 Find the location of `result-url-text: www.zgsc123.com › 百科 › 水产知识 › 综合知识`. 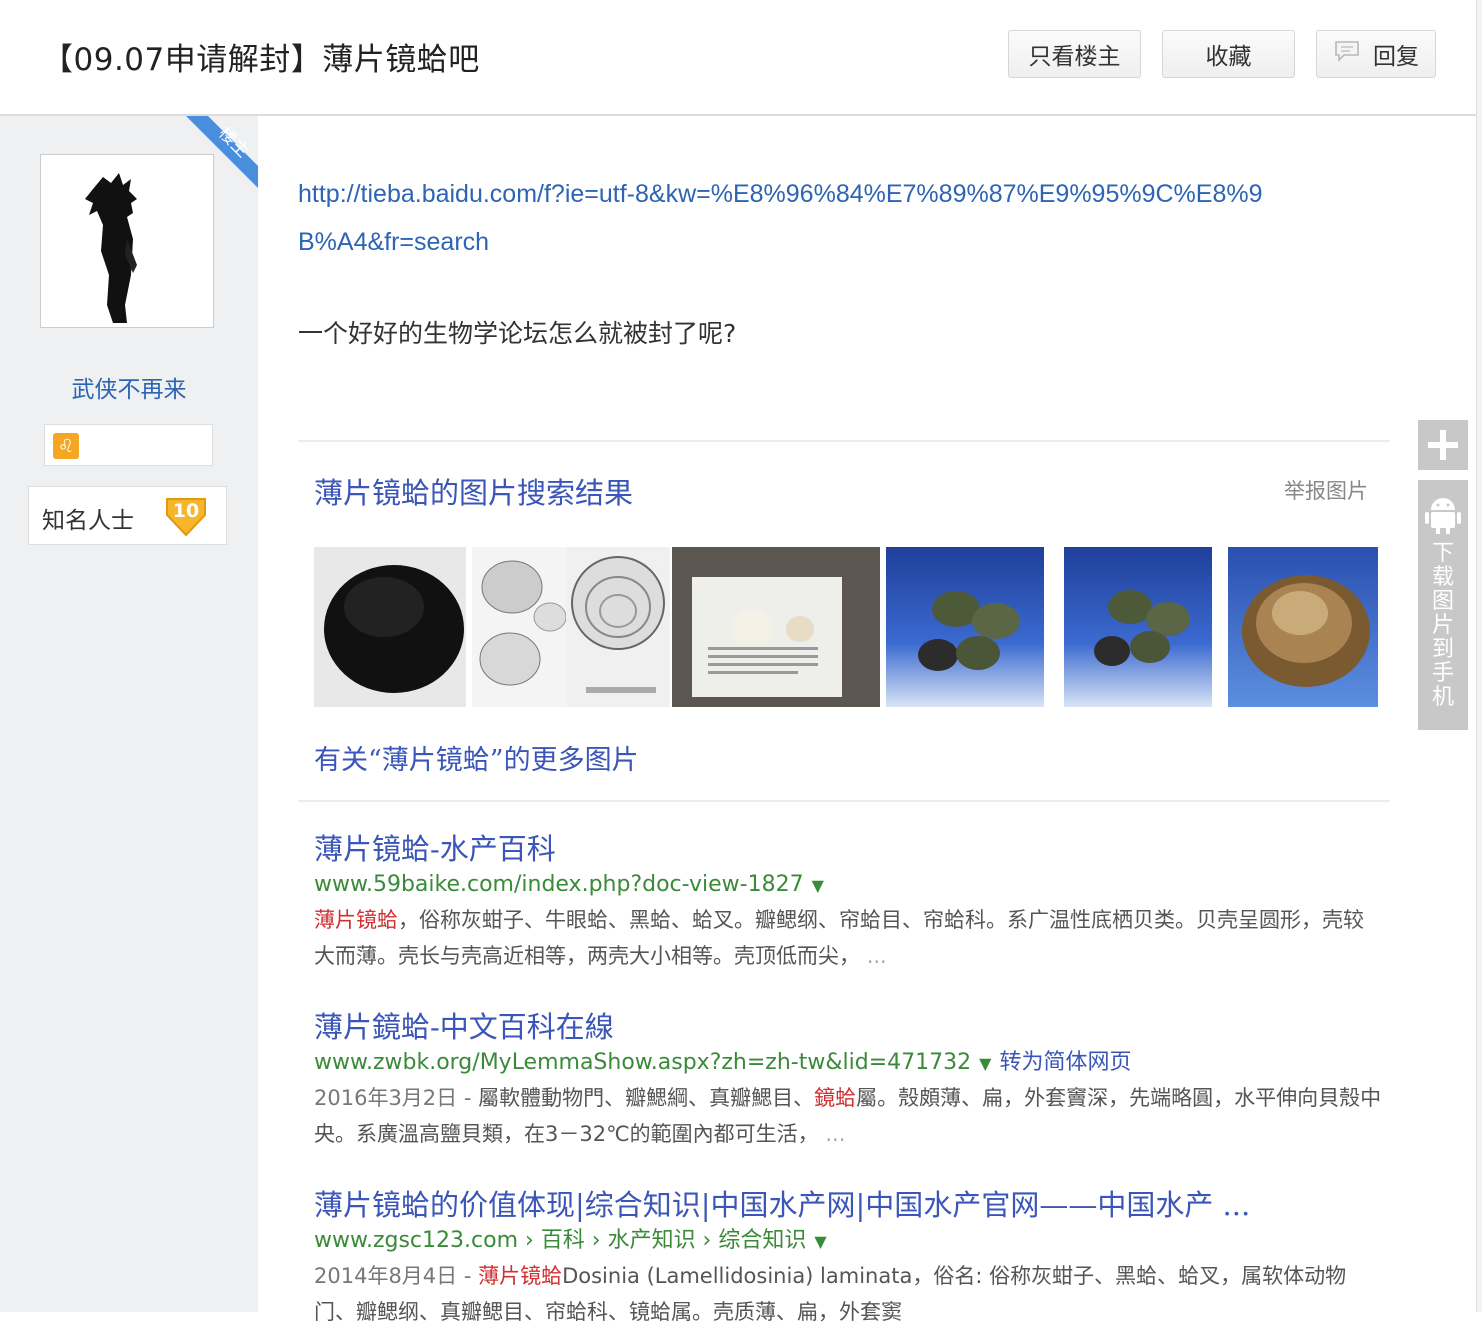

result-url-text: www.zgsc123.com › 百科 › 水产知识 › 综合知识 is located at coordinates (560, 1240).